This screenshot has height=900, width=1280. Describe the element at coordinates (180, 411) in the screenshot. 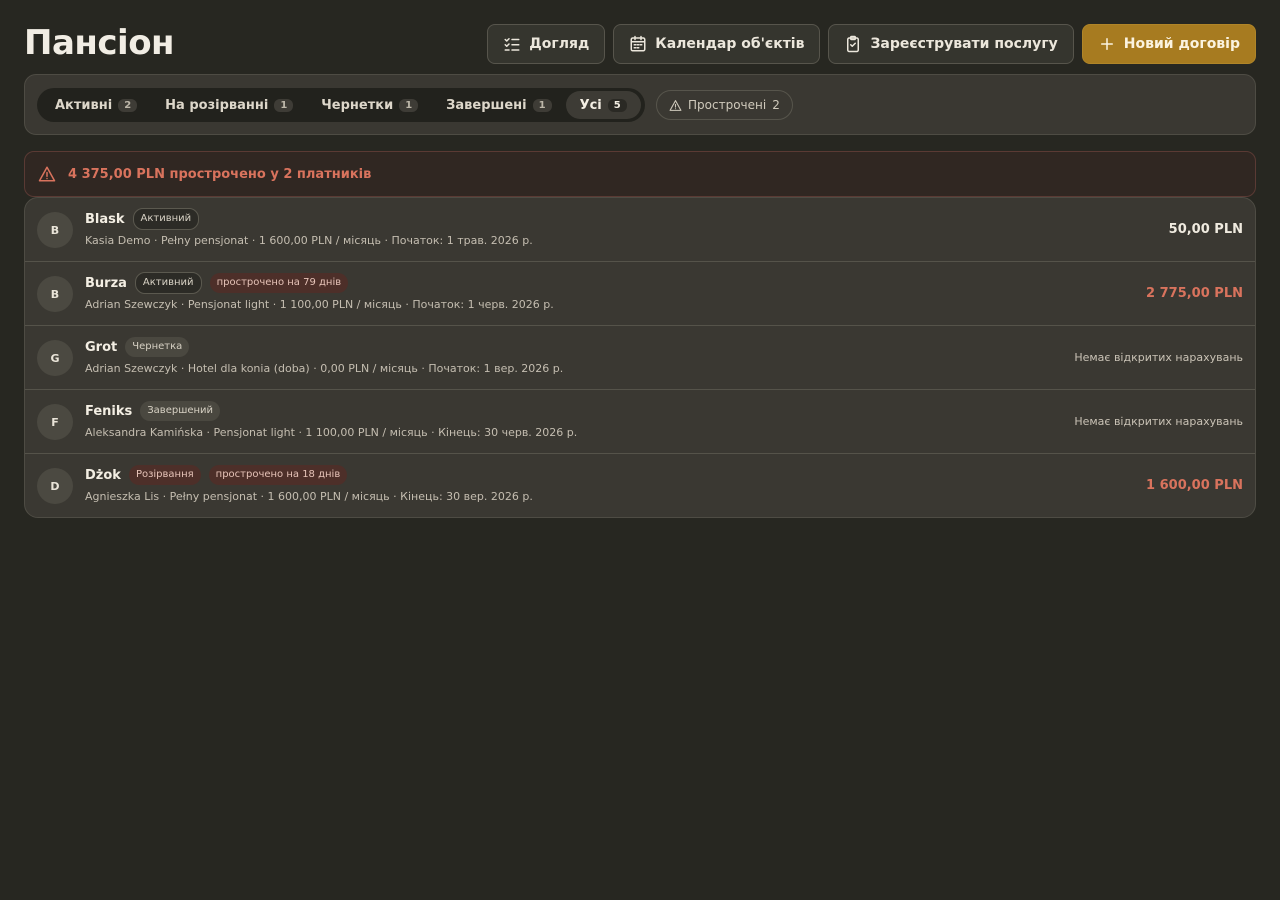

I see `status-badge: Завершений` at that location.